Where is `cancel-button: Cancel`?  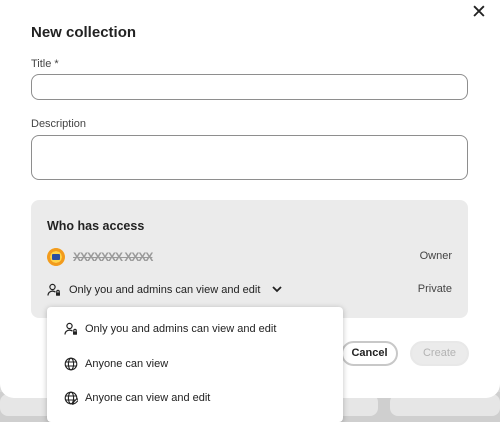
cancel-button: Cancel is located at coordinates (369, 353).